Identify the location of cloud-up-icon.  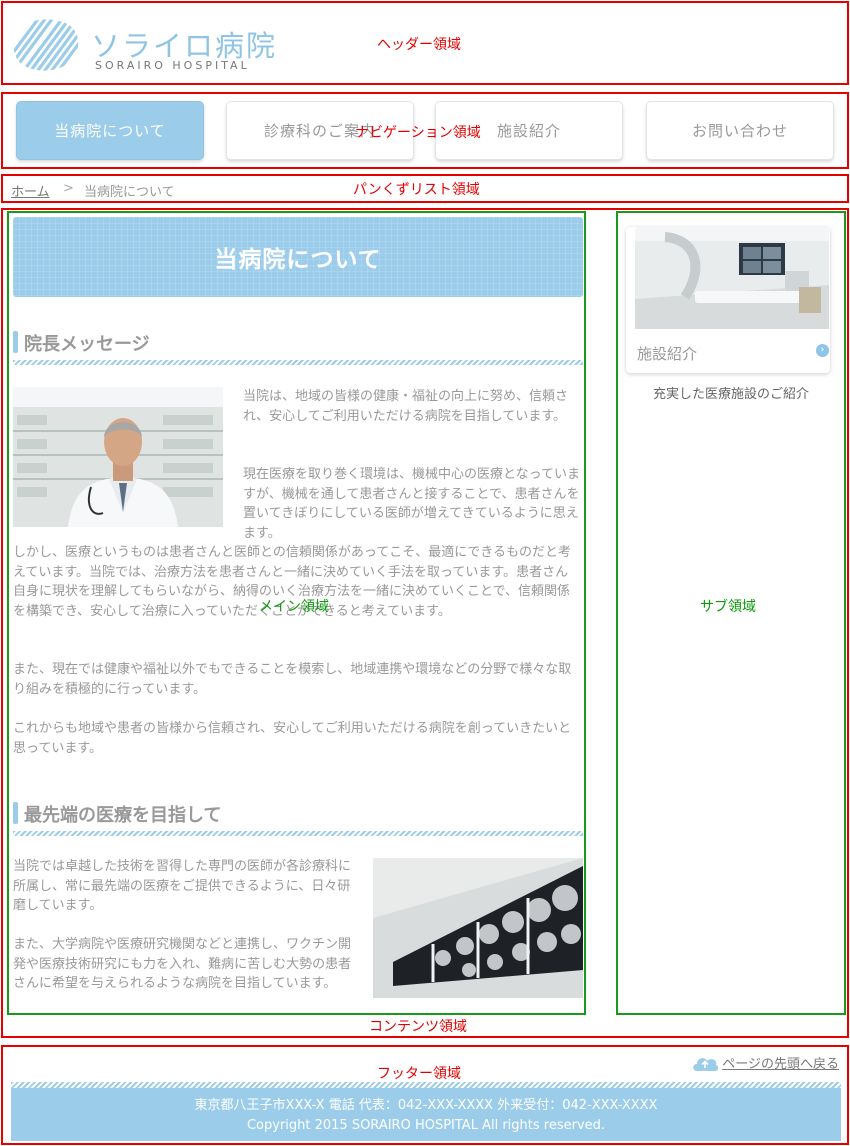
(706, 1064).